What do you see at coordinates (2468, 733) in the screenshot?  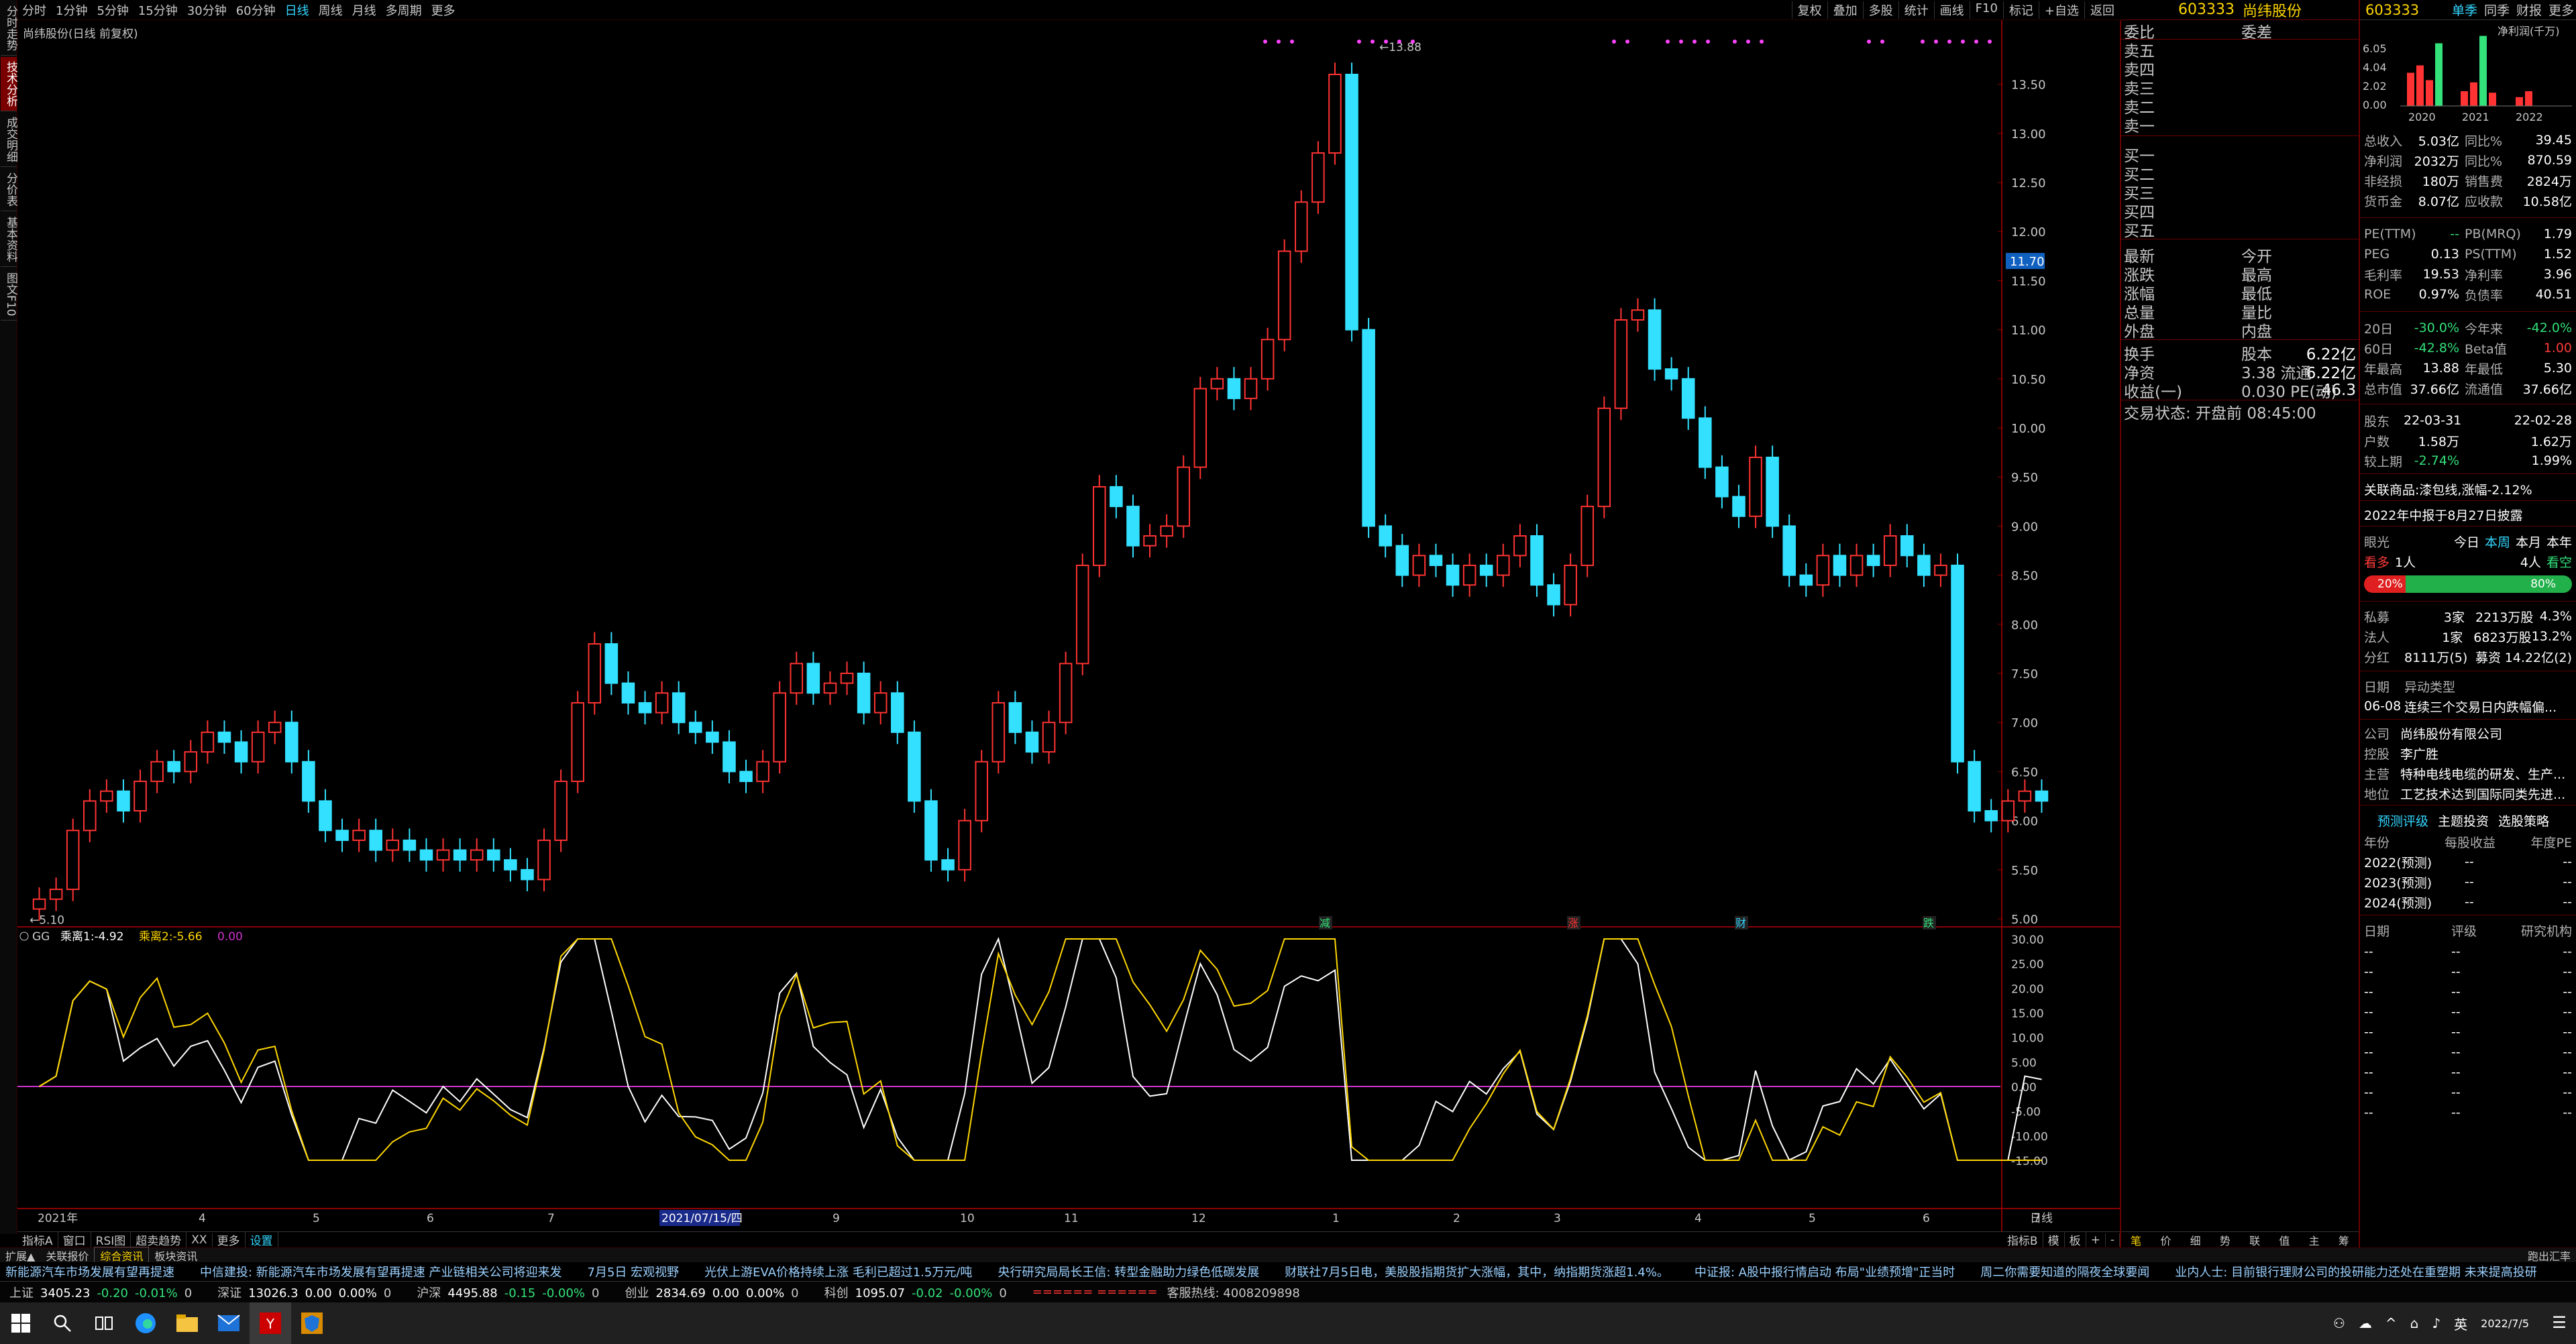 I see `company-row: 公司 尚纬股份有限公司` at bounding box center [2468, 733].